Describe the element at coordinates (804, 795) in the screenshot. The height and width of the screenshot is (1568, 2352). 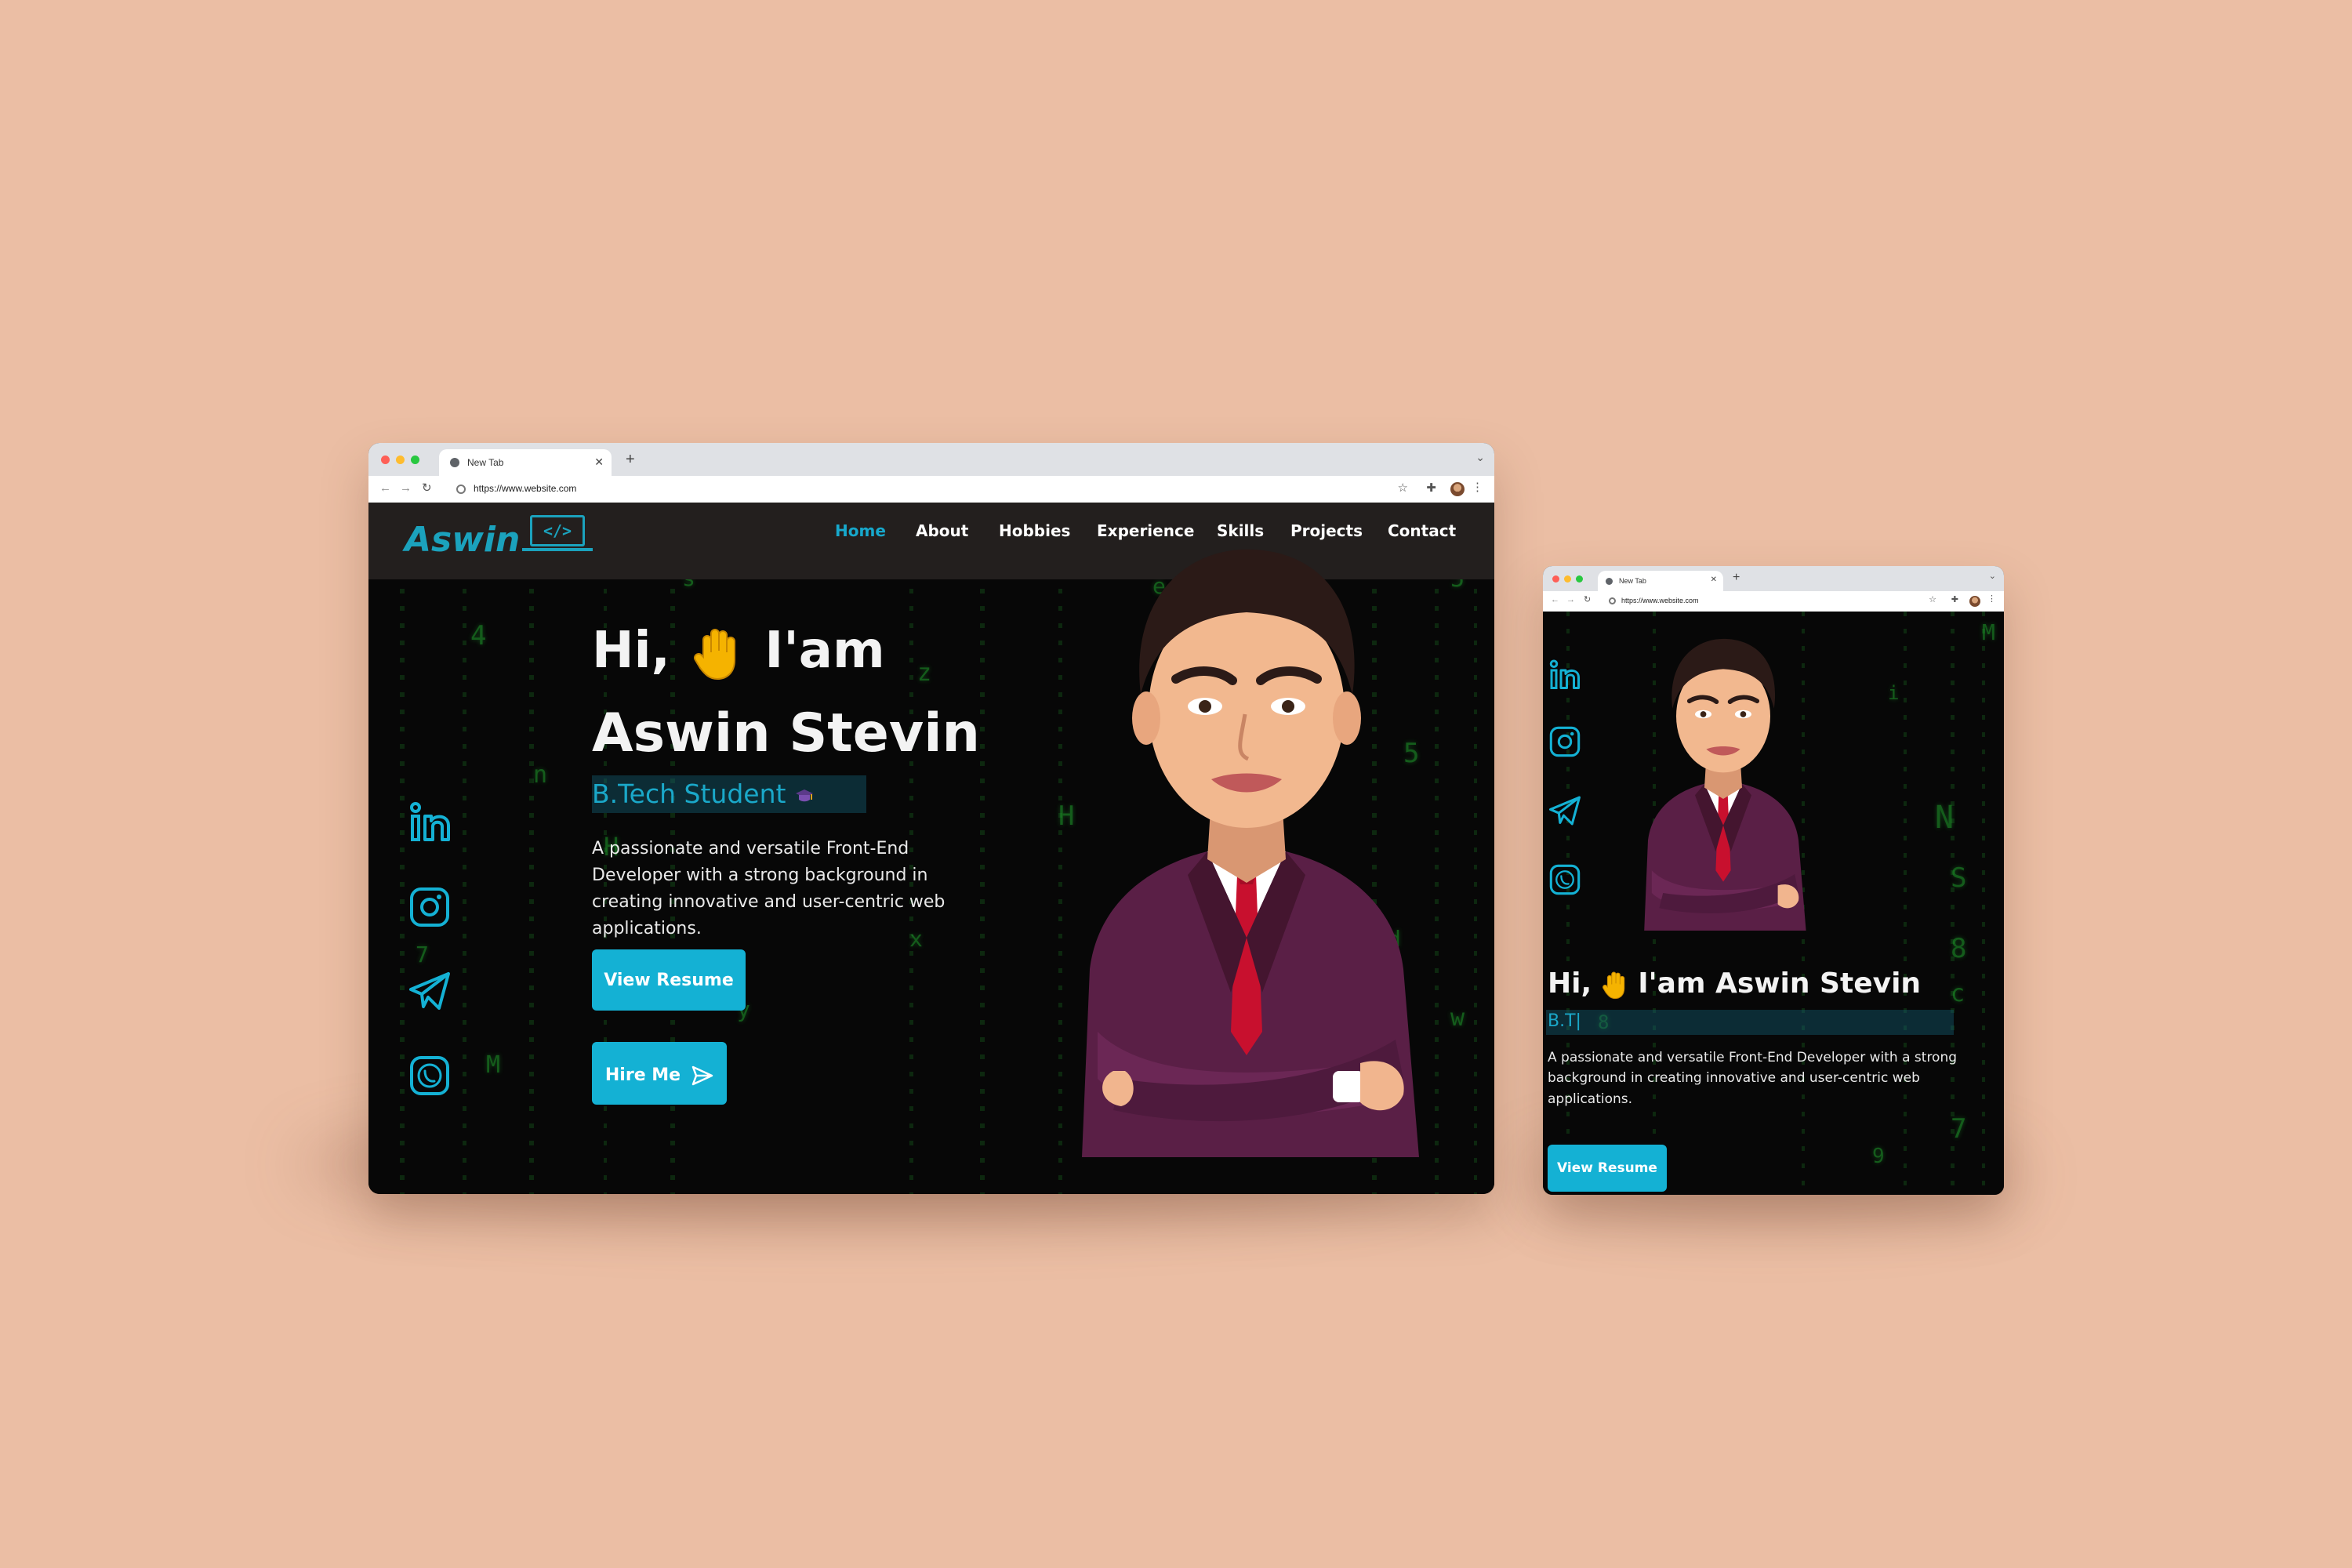
I see `graduation-cap-icon` at that location.